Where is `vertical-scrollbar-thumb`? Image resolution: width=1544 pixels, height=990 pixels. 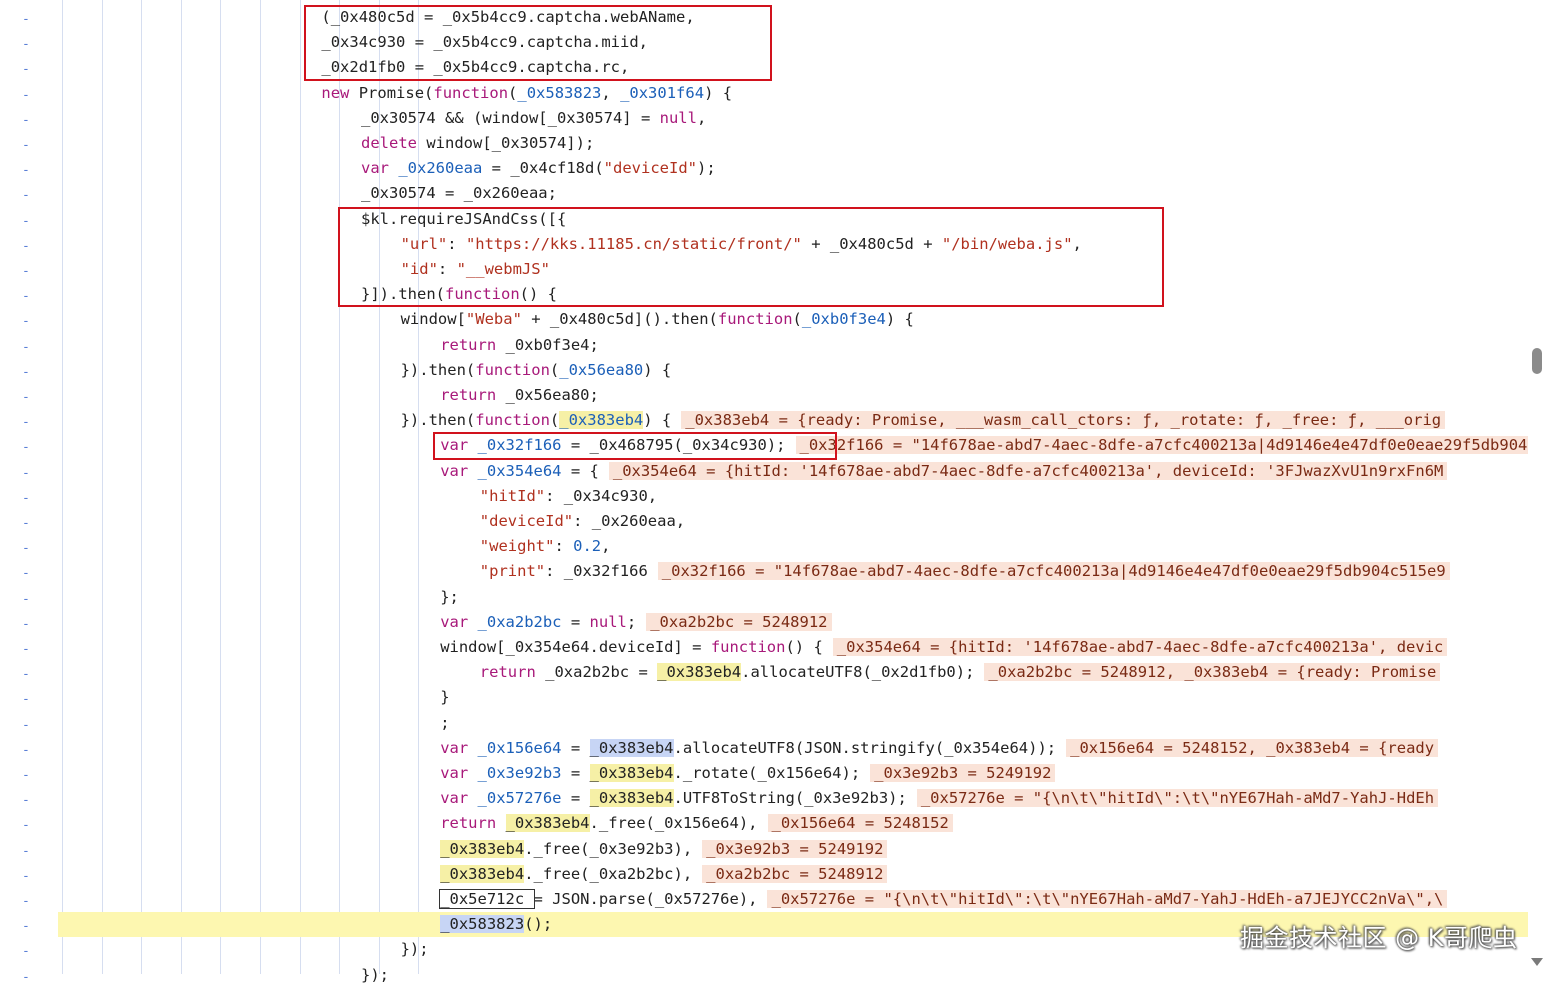 vertical-scrollbar-thumb is located at coordinates (1537, 361).